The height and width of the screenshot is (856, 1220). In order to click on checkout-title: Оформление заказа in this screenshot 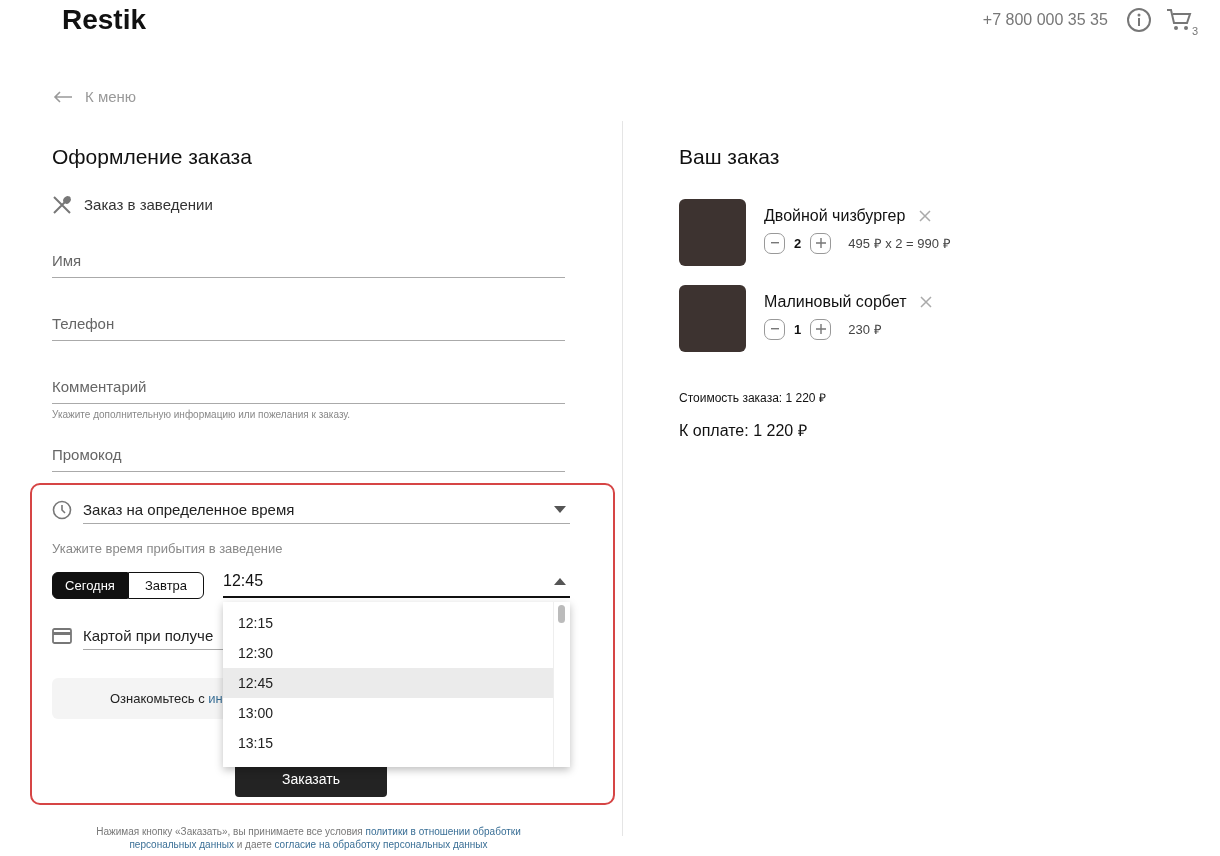, I will do `click(152, 156)`.